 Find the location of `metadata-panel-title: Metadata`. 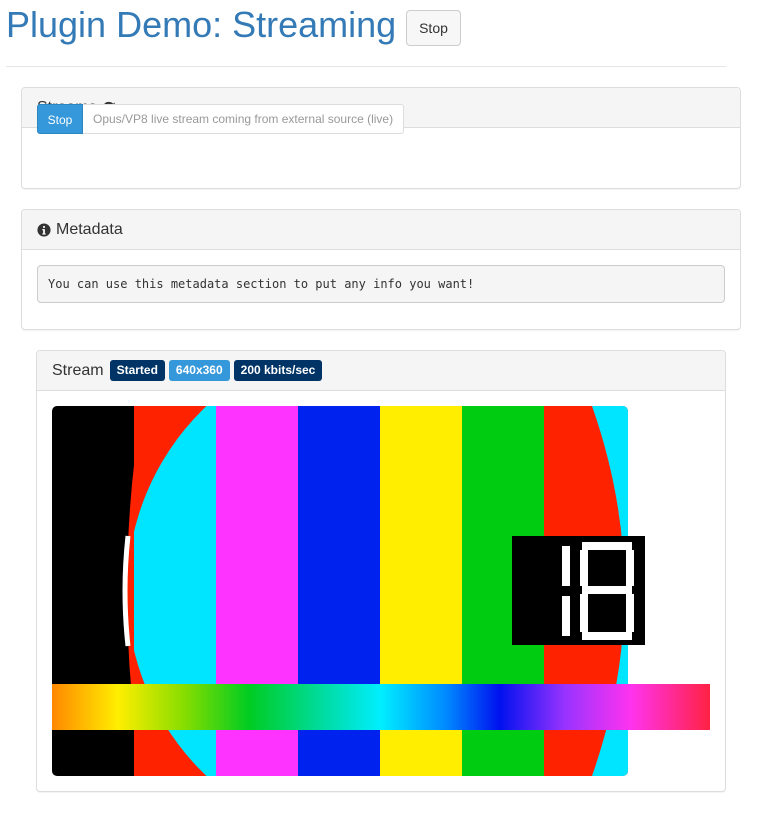

metadata-panel-title: Metadata is located at coordinates (89, 229).